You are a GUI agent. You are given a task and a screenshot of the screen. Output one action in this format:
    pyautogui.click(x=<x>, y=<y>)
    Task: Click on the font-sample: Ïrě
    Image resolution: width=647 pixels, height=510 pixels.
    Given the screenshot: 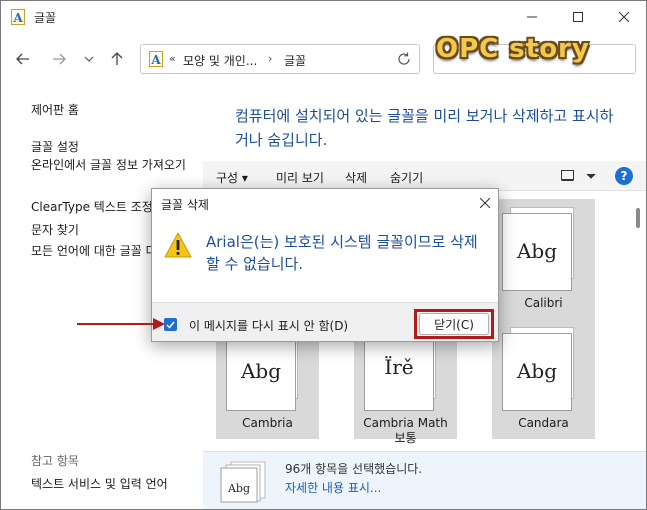 What is the action you would take?
    pyautogui.click(x=399, y=367)
    